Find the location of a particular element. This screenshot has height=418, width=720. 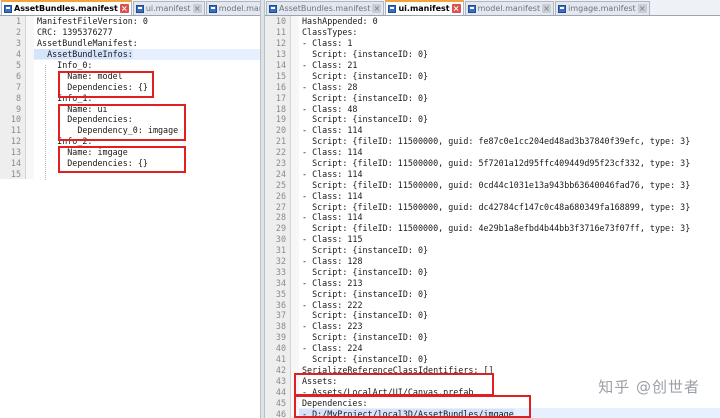

code-line: 26 - Class: 114 is located at coordinates (492, 196).